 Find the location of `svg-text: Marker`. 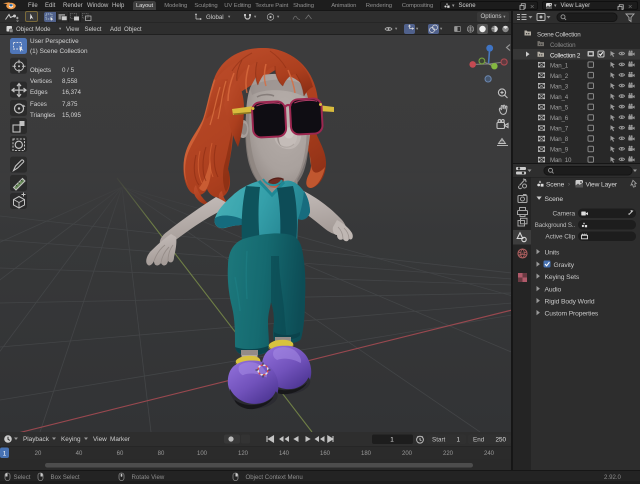

svg-text: Marker is located at coordinates (120, 439).